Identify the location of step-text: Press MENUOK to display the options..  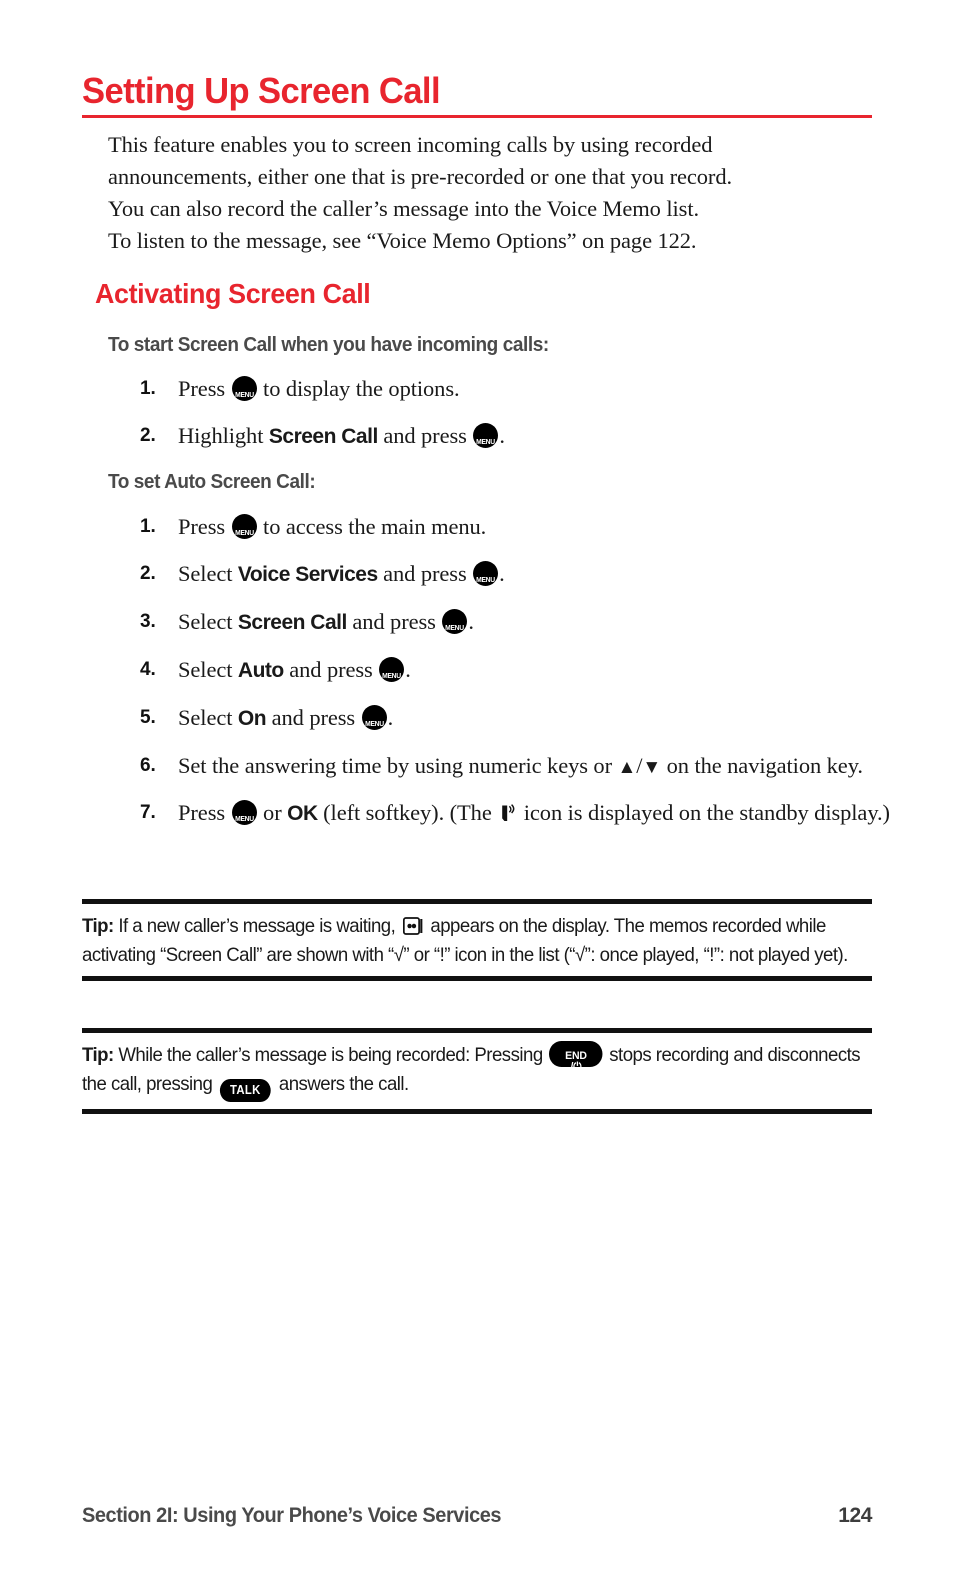
(538, 388).